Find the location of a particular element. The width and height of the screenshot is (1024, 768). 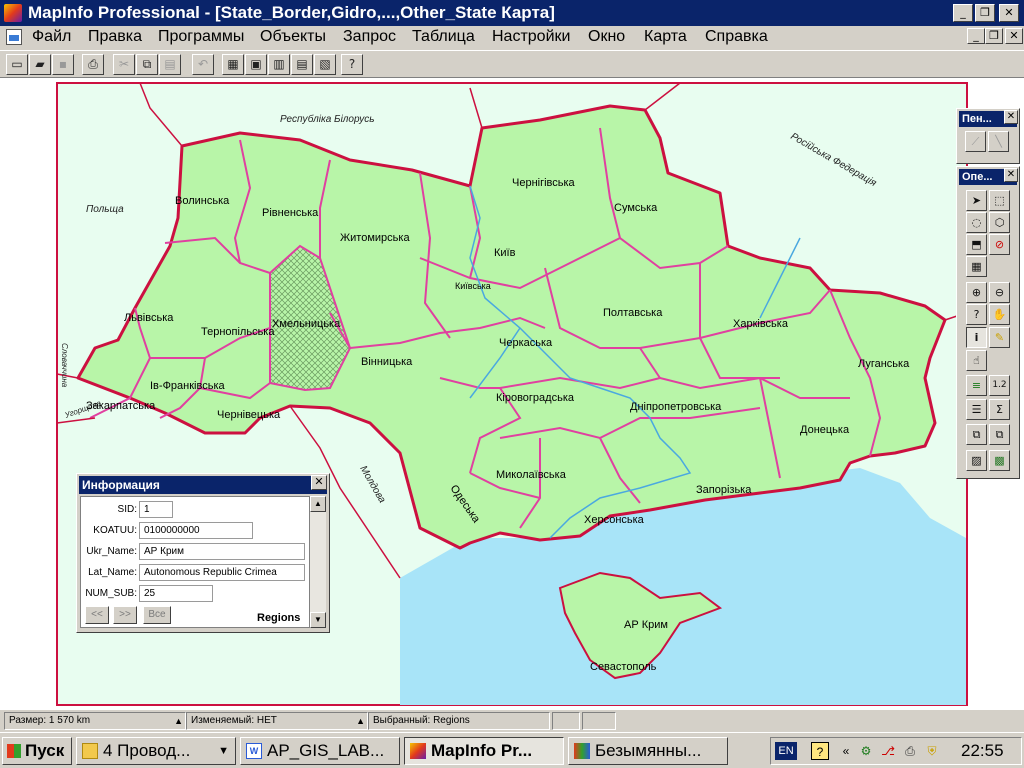

menu-options: Настройки is located at coordinates (531, 37).